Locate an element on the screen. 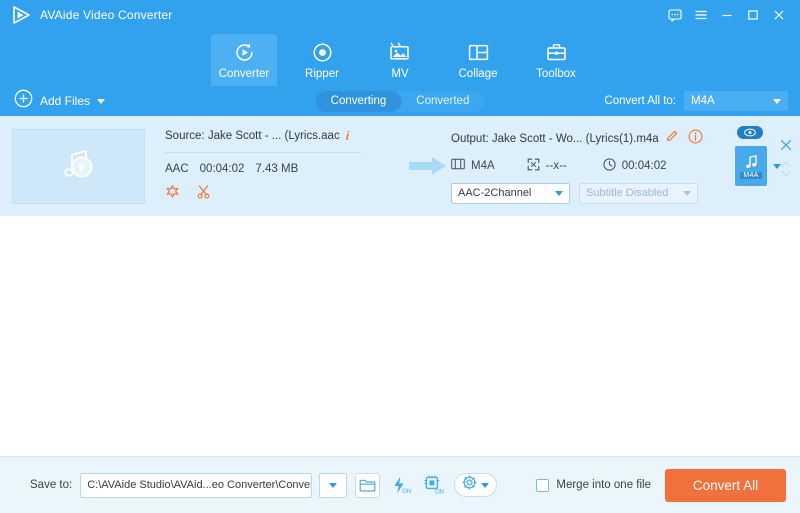 The height and width of the screenshot is (513, 800). cut-scissors-icon is located at coordinates (203, 194).